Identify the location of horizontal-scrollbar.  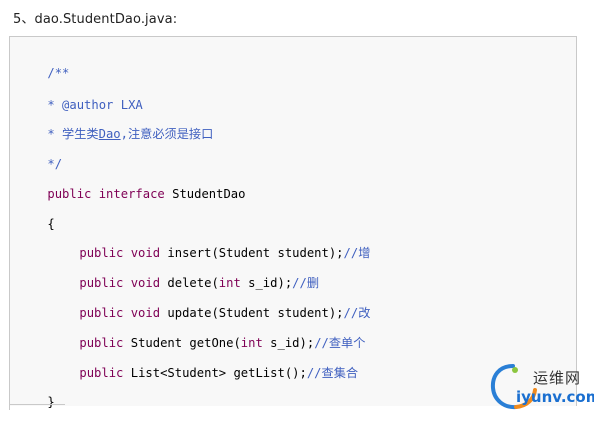
(37, 407).